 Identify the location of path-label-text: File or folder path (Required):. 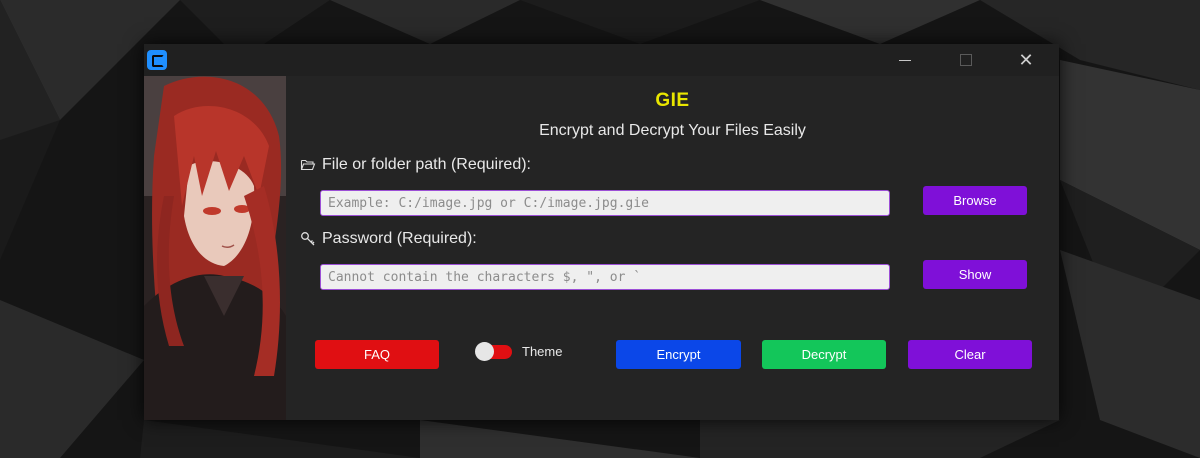
(426, 164).